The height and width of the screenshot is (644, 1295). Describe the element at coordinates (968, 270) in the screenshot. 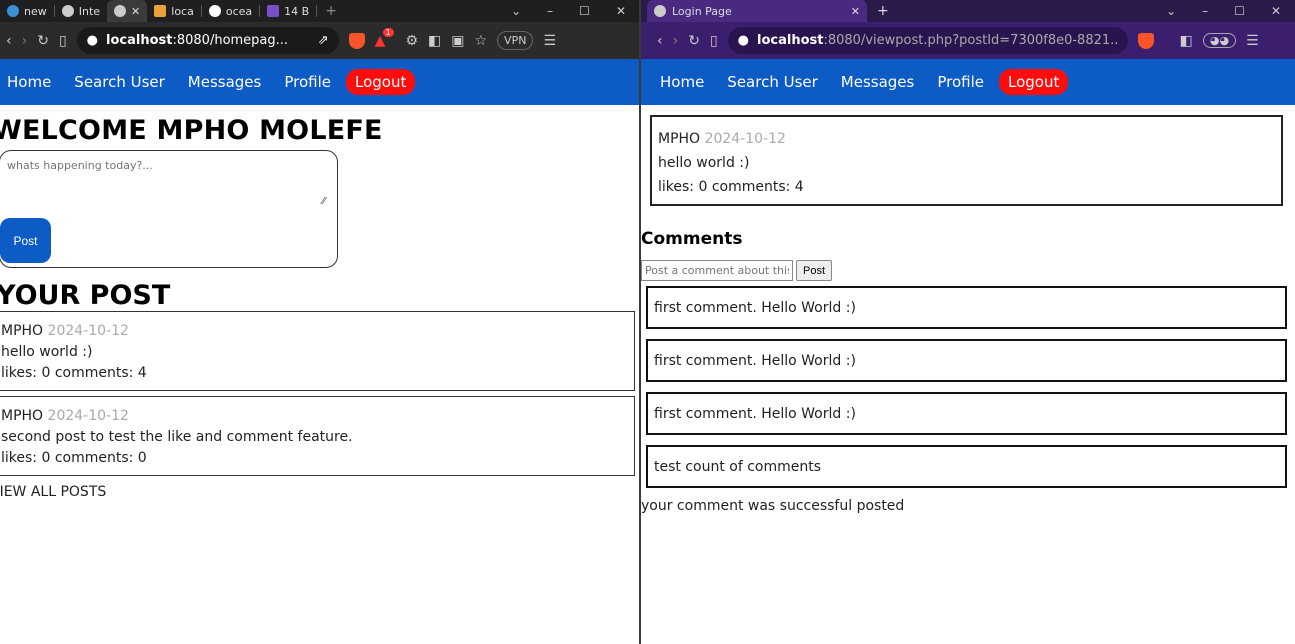

I see `comment-form: Post` at that location.